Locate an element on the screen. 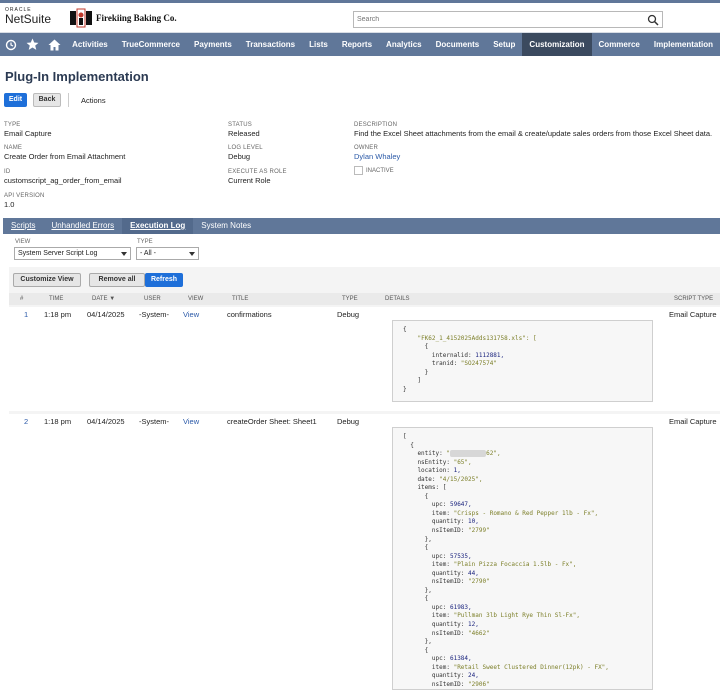 Image resolution: width=720 pixels, height=690 pixels. field-log-level-label: LOG LEVEL is located at coordinates (245, 148).